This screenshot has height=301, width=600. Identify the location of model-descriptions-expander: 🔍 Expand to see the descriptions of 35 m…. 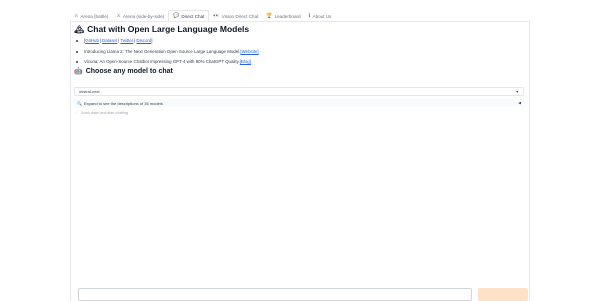
(299, 103).